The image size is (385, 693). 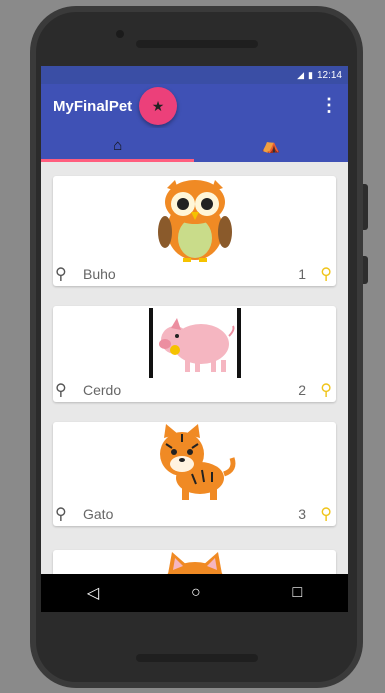 What do you see at coordinates (197, 658) in the screenshot?
I see `bottom-speaker` at bounding box center [197, 658].